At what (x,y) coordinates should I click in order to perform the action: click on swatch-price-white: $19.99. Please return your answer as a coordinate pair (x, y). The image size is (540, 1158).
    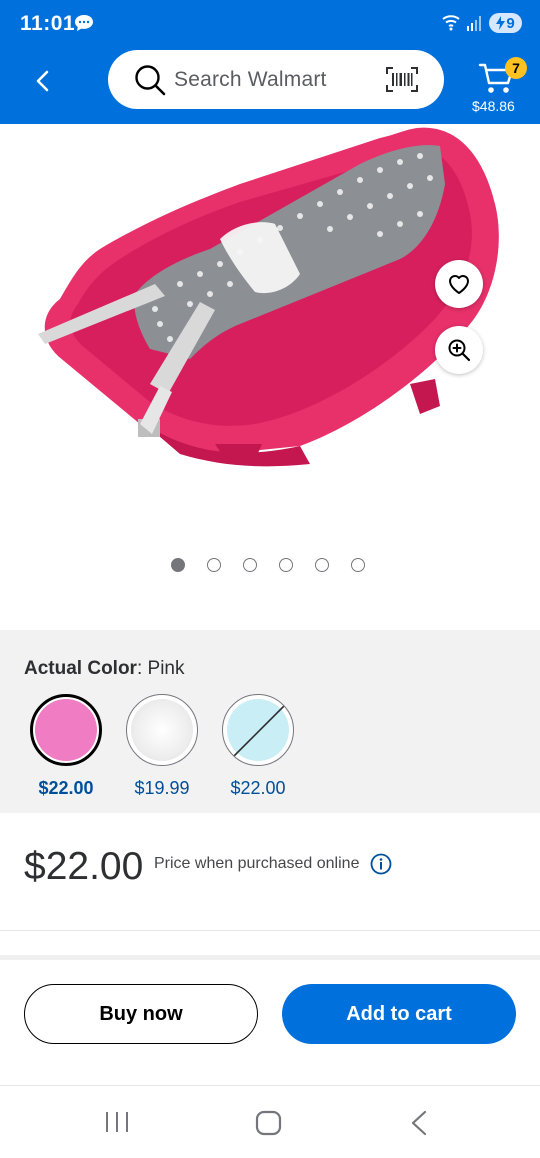
    Looking at the image, I should click on (162, 788).